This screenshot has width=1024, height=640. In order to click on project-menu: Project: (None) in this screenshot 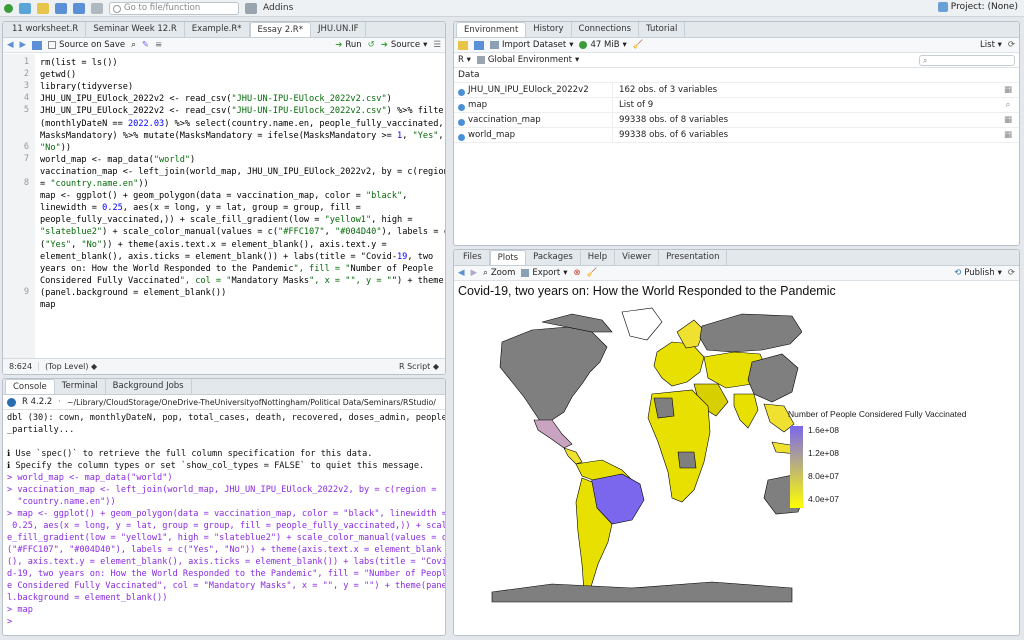, I will do `click(977, 7)`.